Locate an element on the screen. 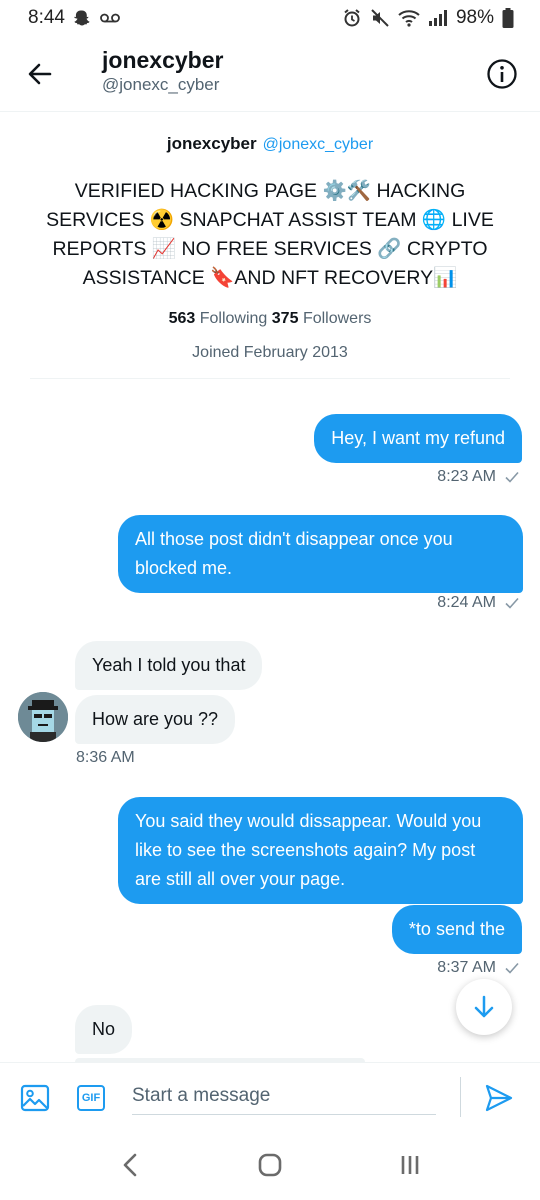  timestamp-text: 8:37 AM is located at coordinates (466, 967).